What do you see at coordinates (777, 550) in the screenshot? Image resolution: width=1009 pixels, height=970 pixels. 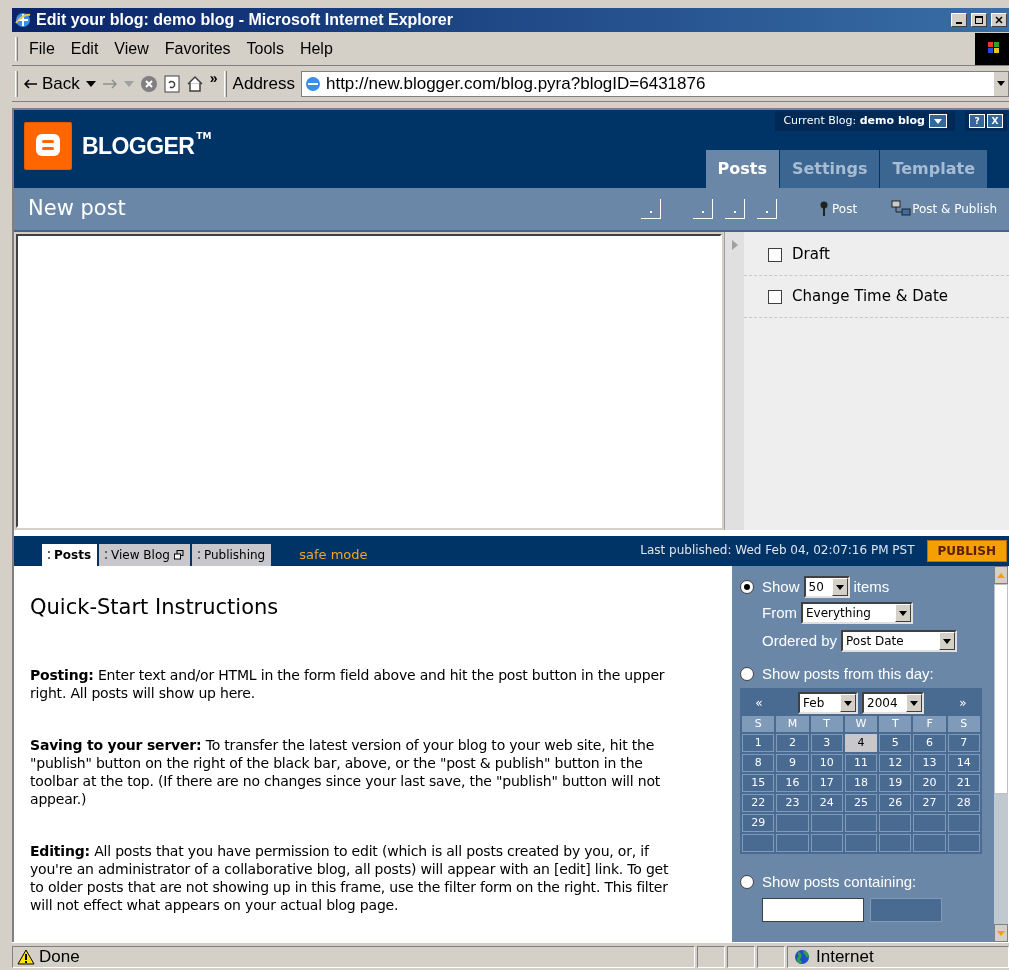 I see `last-published-text: Last published: Wed Feb 04, 02:07:16 PM PST` at bounding box center [777, 550].